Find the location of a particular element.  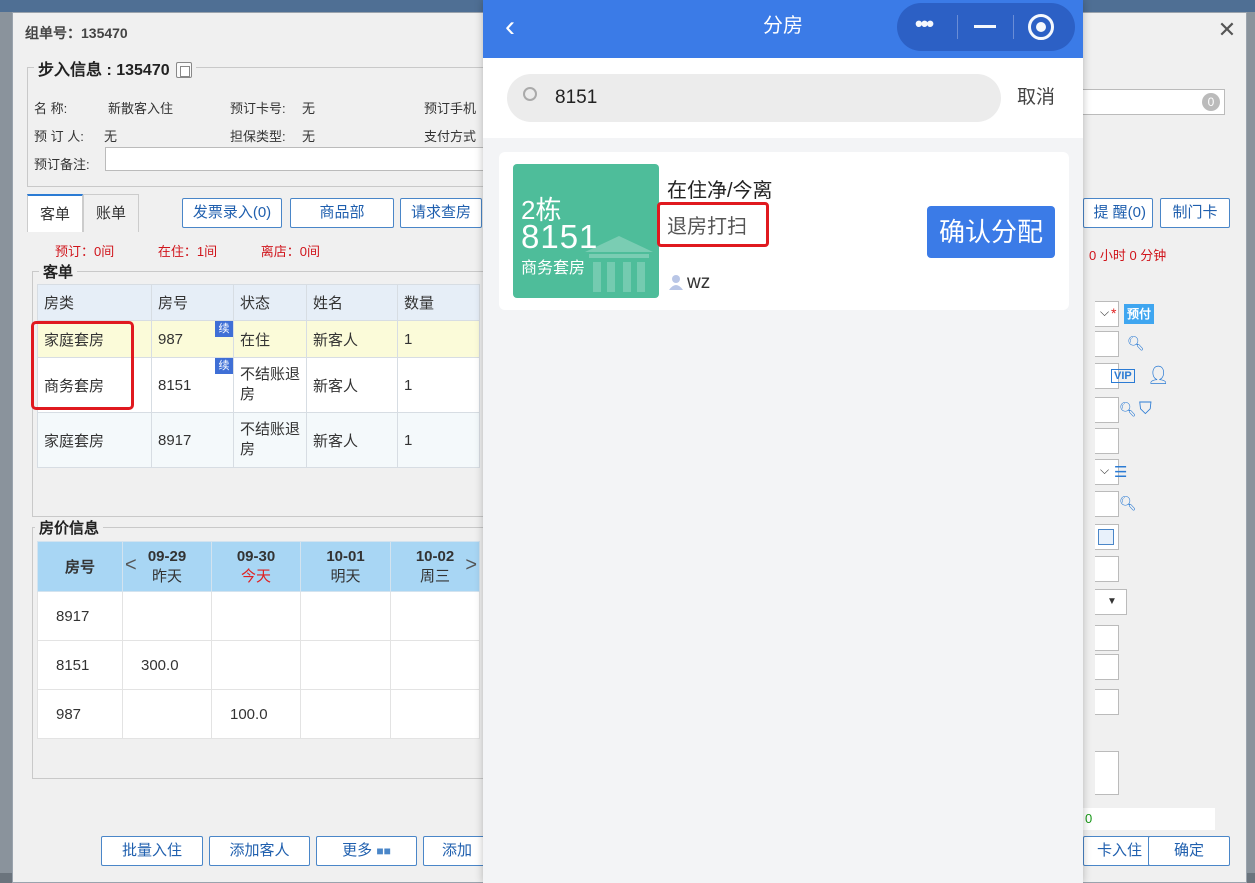

search-value: 8151 is located at coordinates (576, 97).